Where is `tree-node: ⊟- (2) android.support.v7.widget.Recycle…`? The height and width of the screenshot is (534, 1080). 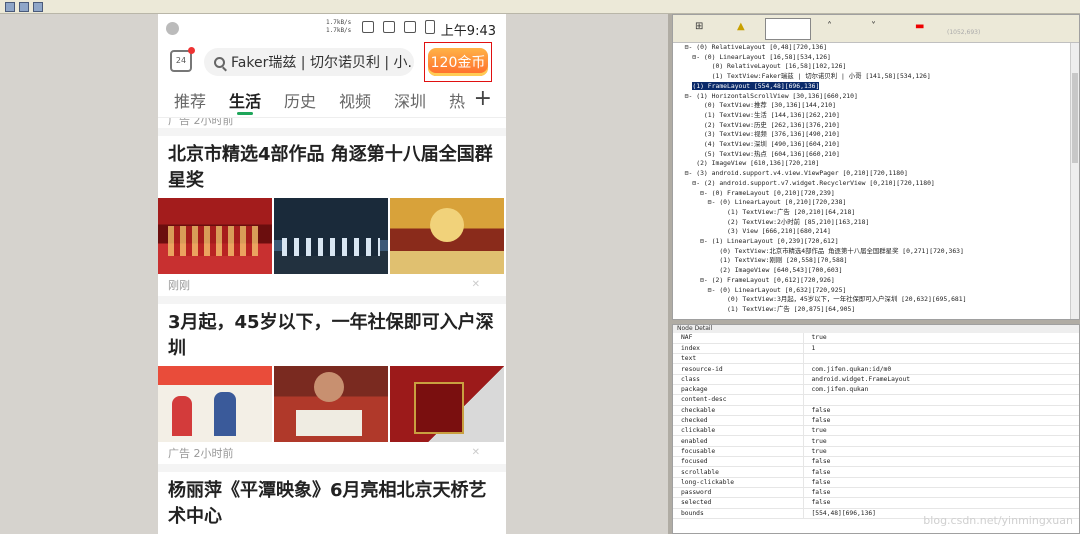 tree-node: ⊟- (2) android.support.v7.widget.Recycle… is located at coordinates (878, 184).